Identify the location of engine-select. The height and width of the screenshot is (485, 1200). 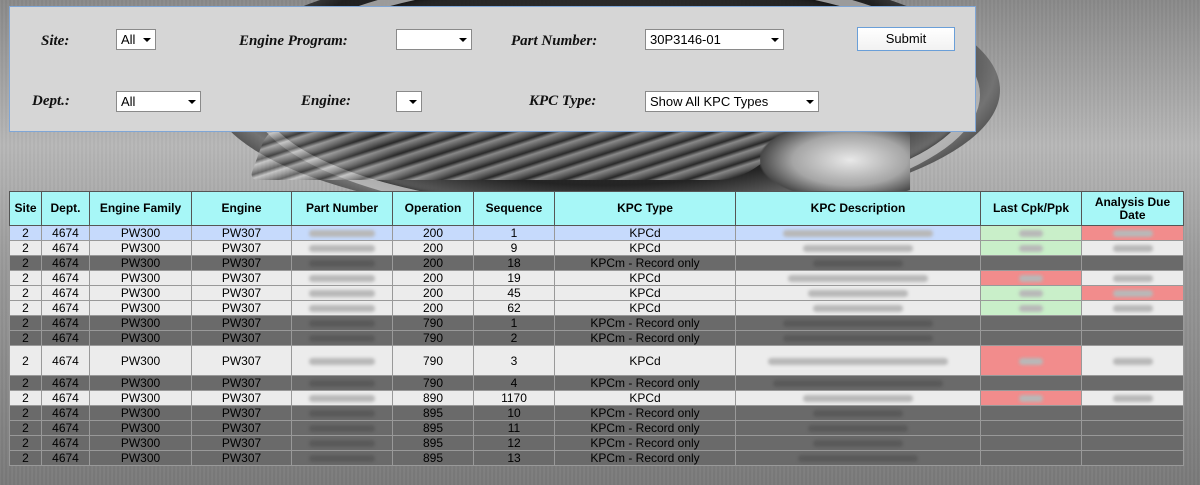
(409, 101).